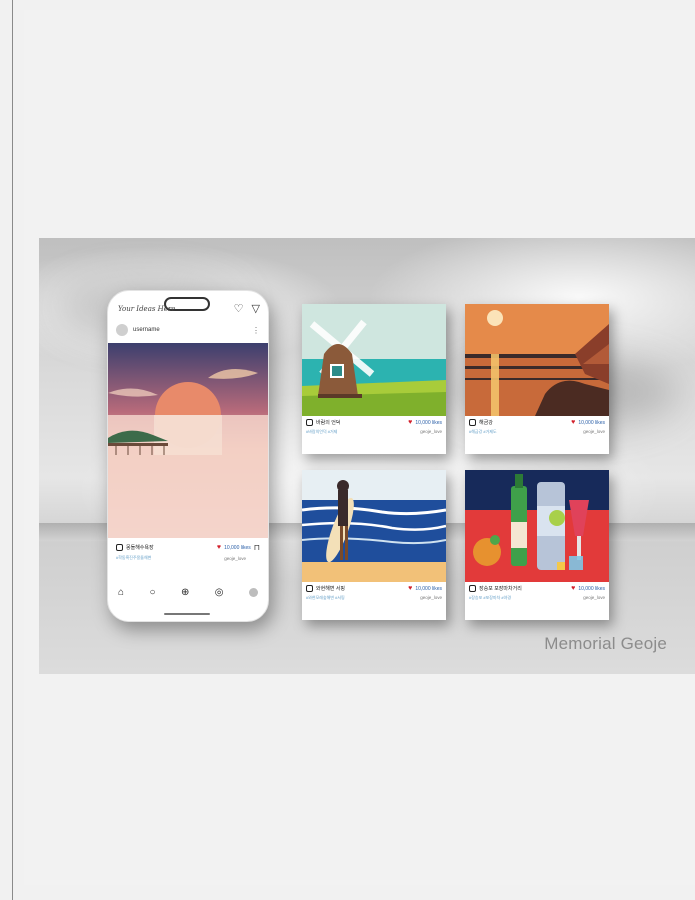 This screenshot has height=900, width=695. I want to click on post-card: 해금강 ♥ 10,000 likes #해금강 #거제도 geoje_love, so click(537, 379).